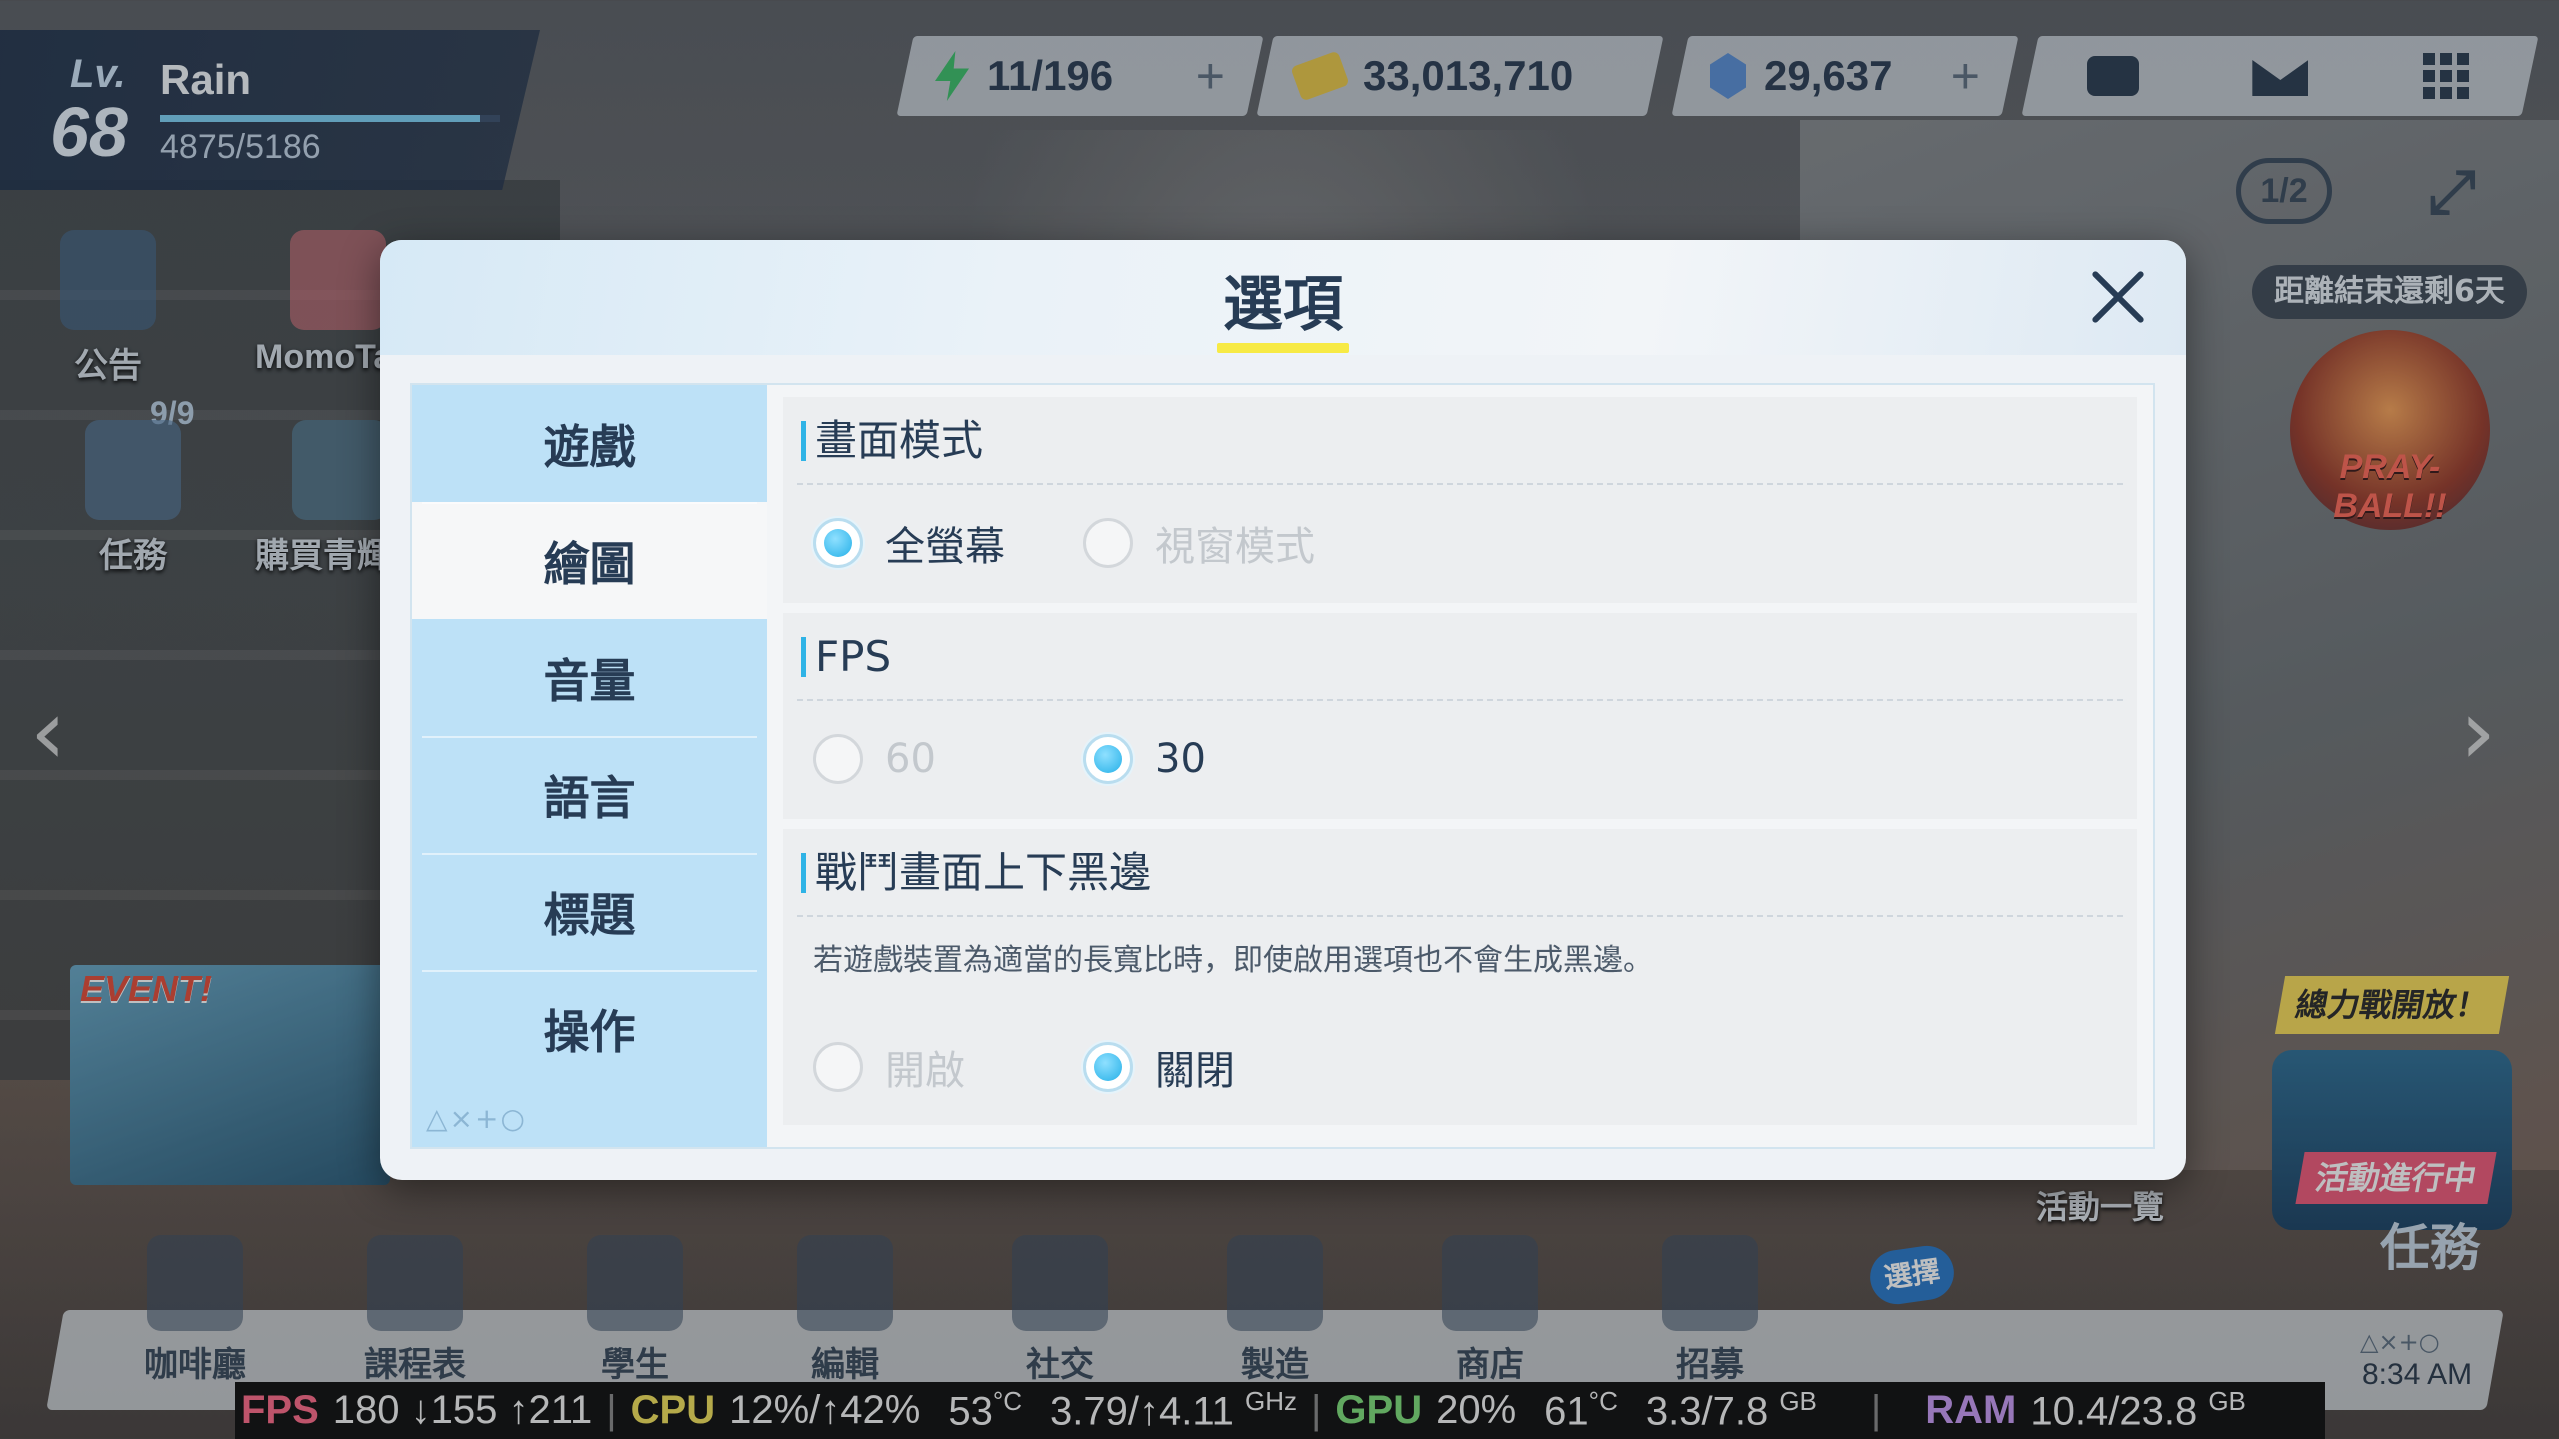 This screenshot has height=1439, width=2559. What do you see at coordinates (1460, 441) in the screenshot?
I see `screen-mode-title: 畫面模式` at bounding box center [1460, 441].